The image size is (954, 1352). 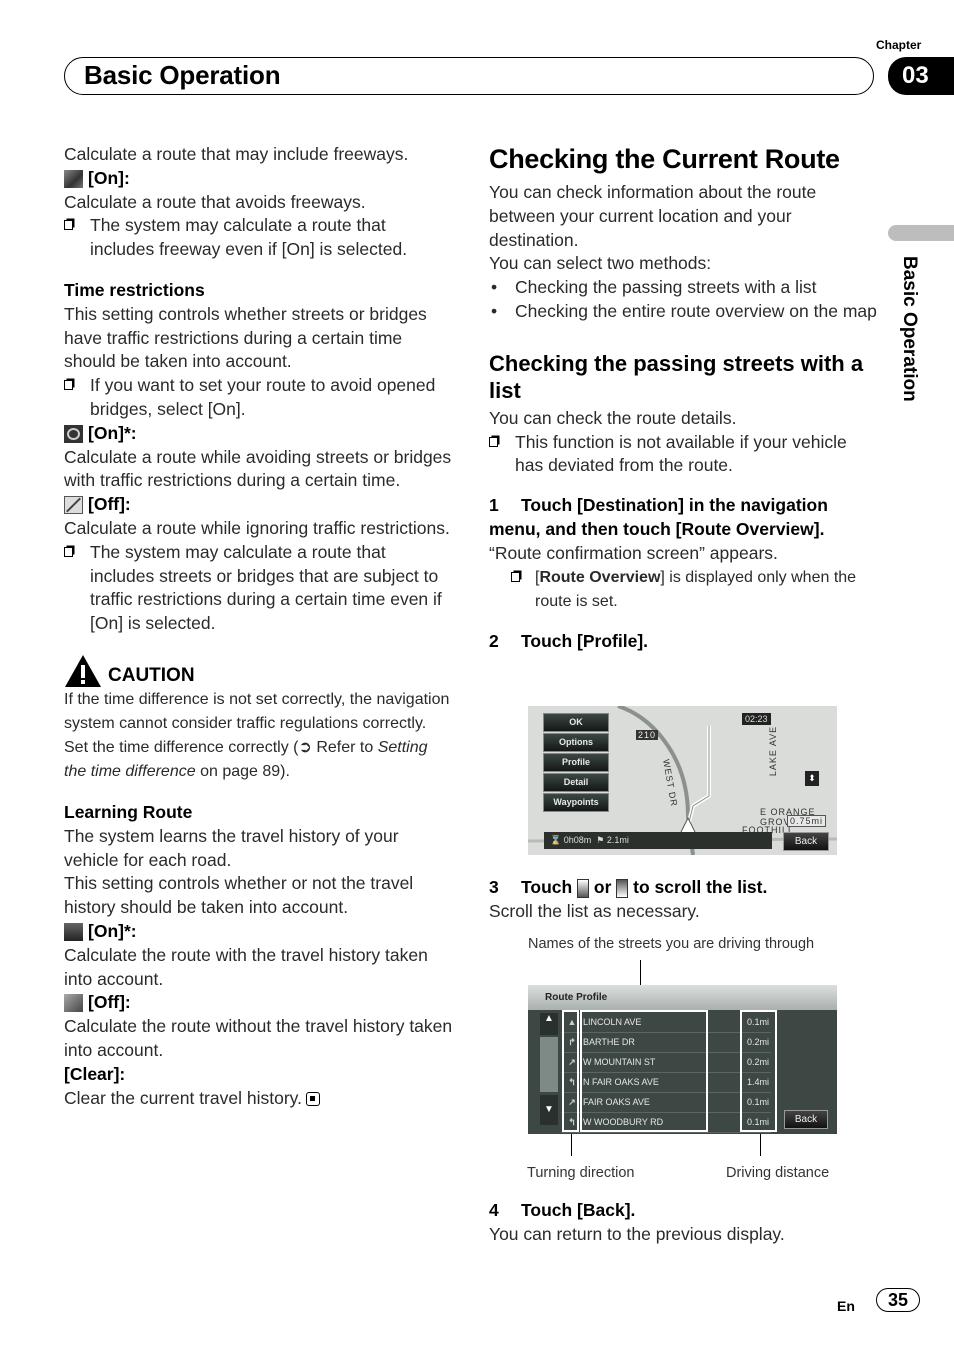 What do you see at coordinates (312, 1098) in the screenshot?
I see `end-of-section-icon` at bounding box center [312, 1098].